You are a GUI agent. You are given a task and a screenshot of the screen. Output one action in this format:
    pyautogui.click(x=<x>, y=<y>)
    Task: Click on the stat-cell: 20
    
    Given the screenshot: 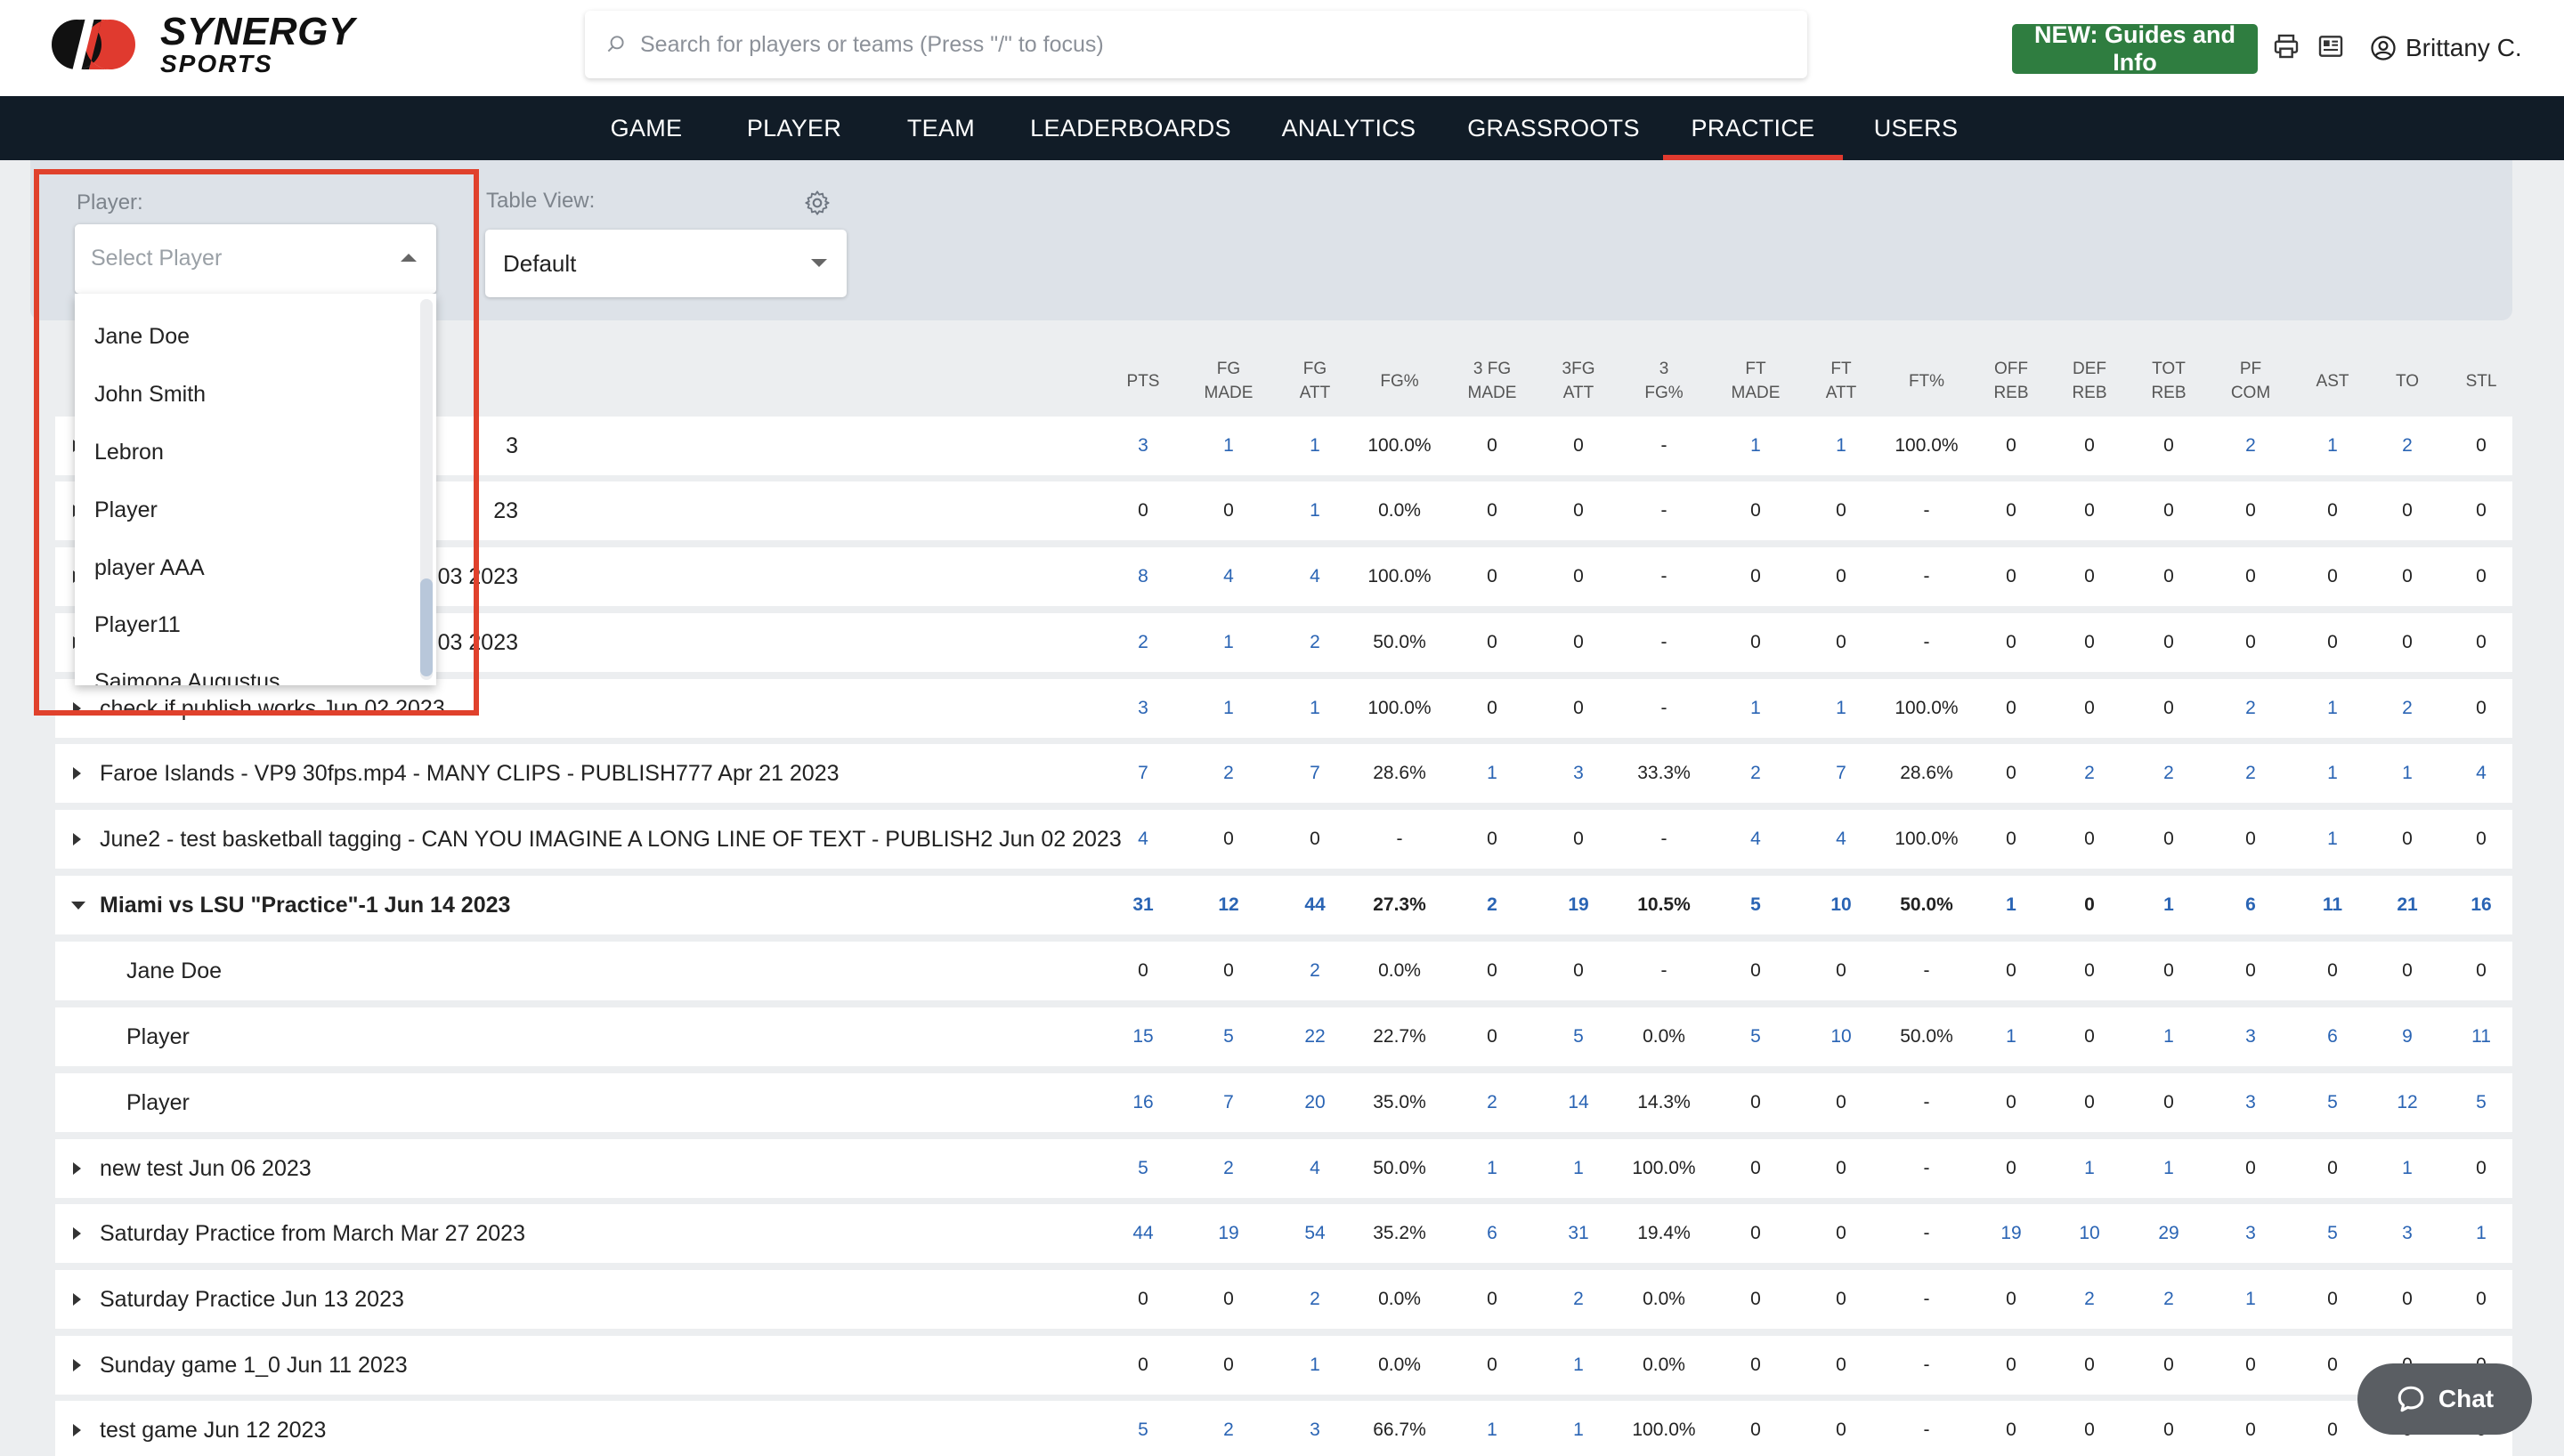 What is the action you would take?
    pyautogui.click(x=1314, y=1102)
    